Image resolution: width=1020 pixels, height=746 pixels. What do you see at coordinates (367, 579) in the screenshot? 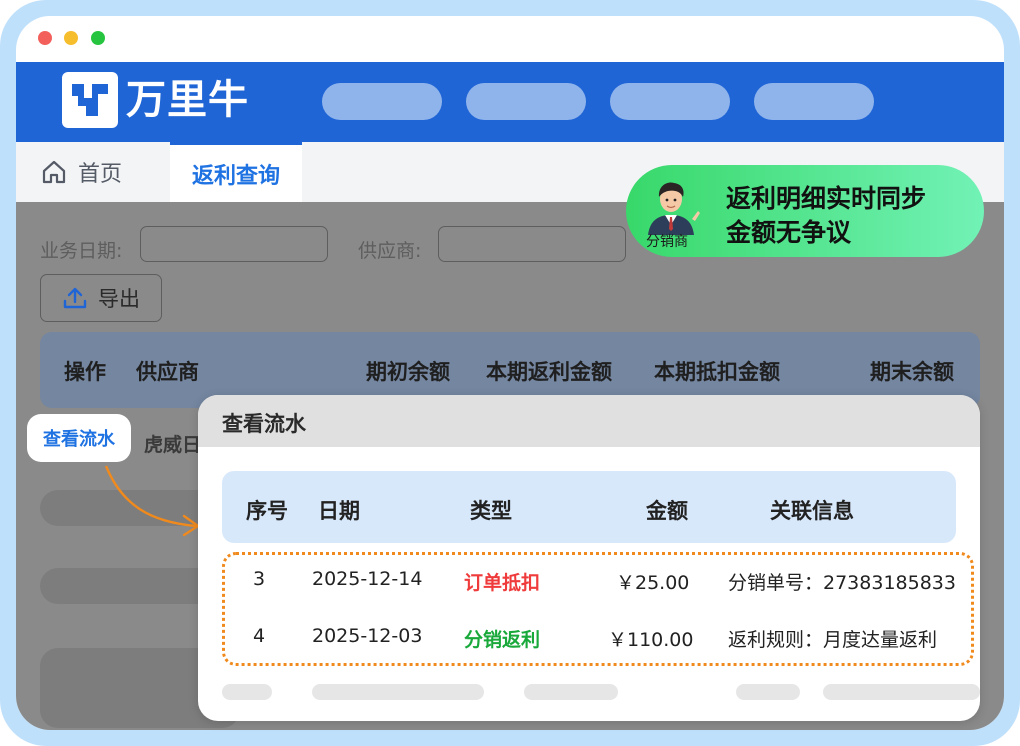
I see `flow-row-date: 2025-12-14` at bounding box center [367, 579].